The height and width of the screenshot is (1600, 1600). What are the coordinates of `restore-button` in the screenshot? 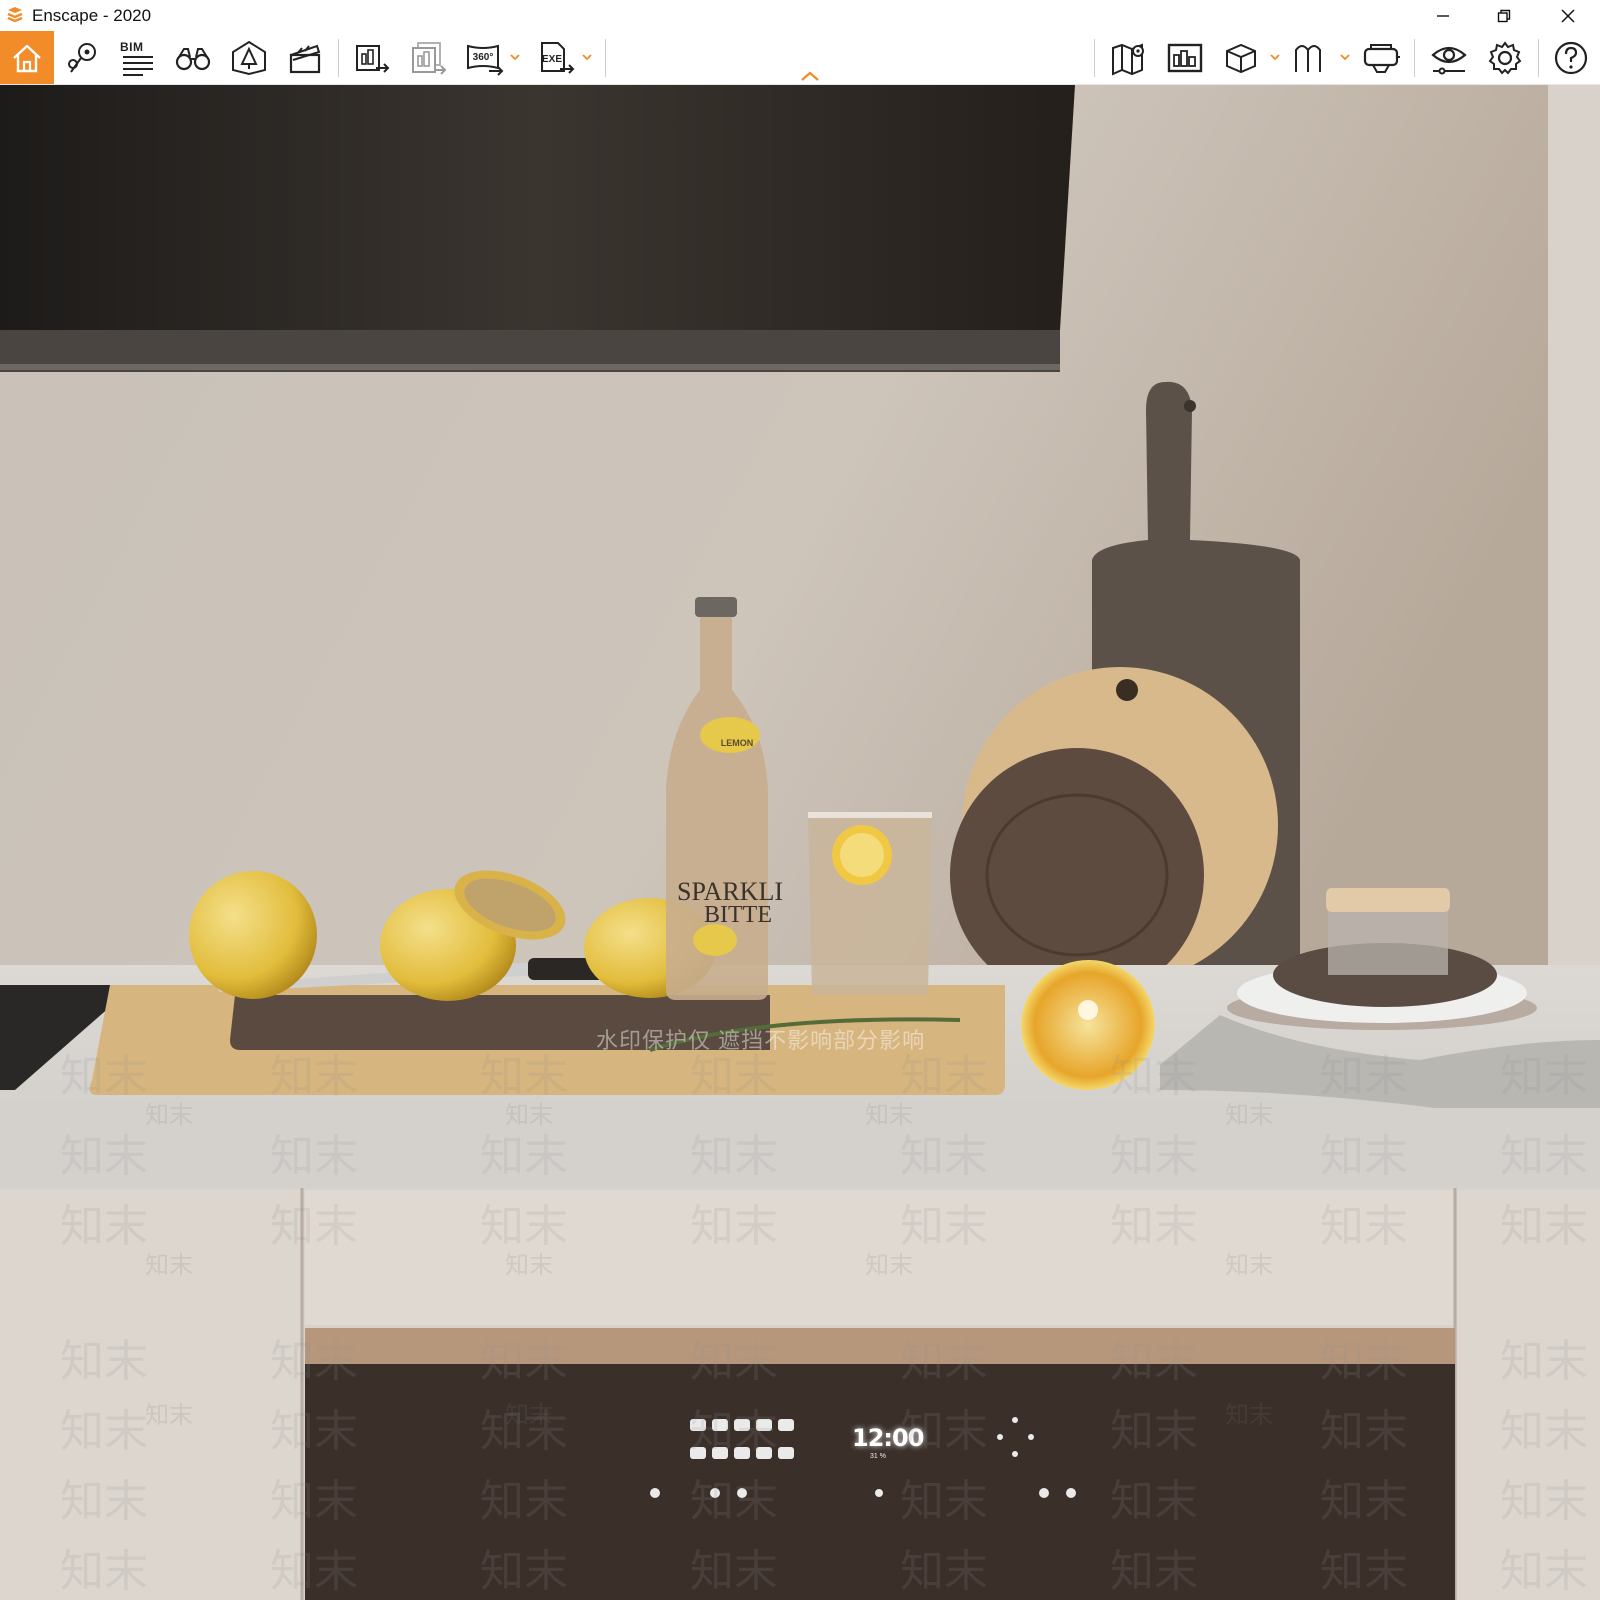 It's located at (1504, 15).